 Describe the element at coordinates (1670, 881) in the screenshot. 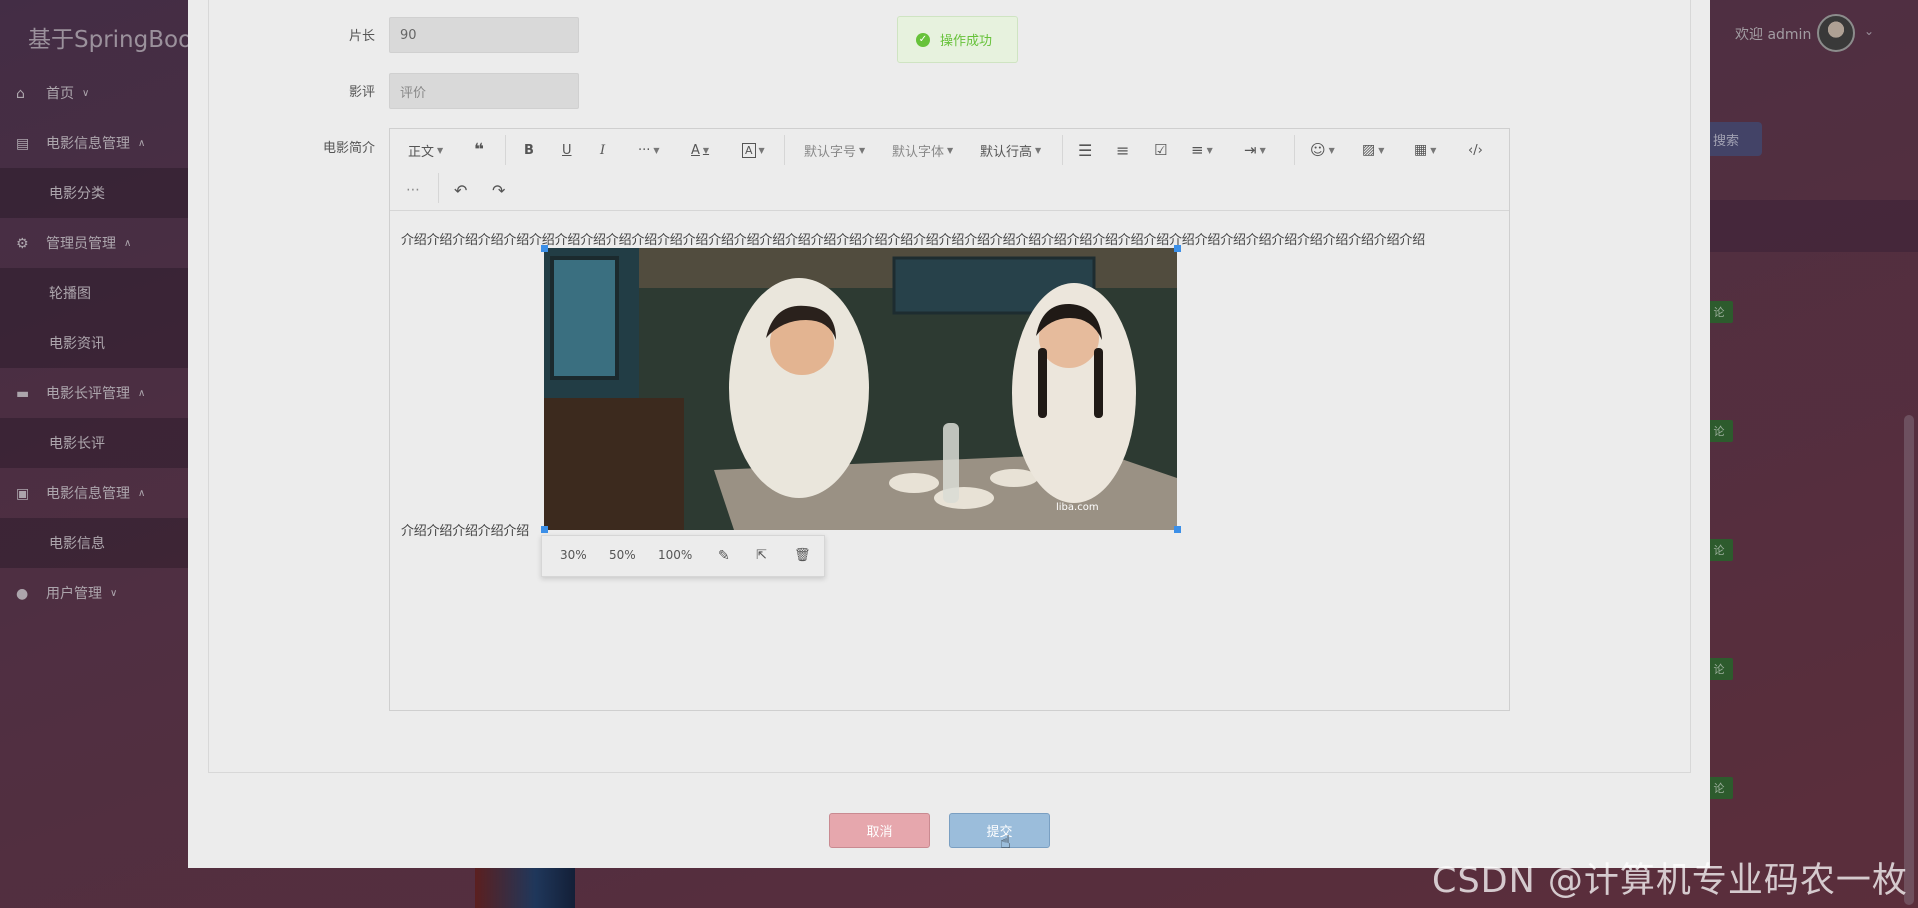

I see `csdn-watermark: CSDN @计算机专业码农一枚` at that location.